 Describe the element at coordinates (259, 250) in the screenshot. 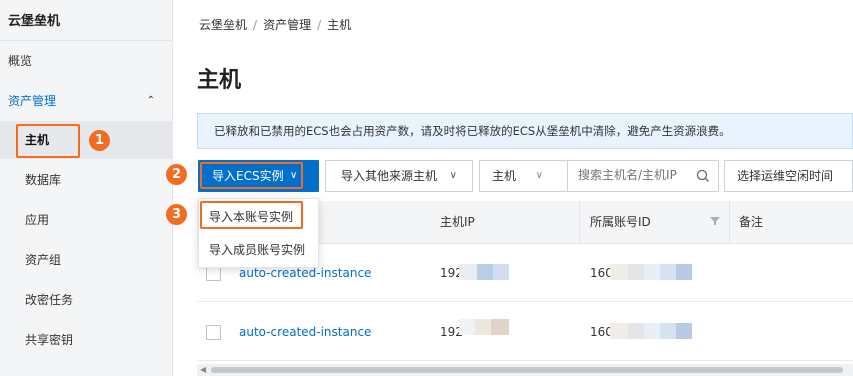

I see `menu-item-import-member-account: 导入成员账号实例` at that location.